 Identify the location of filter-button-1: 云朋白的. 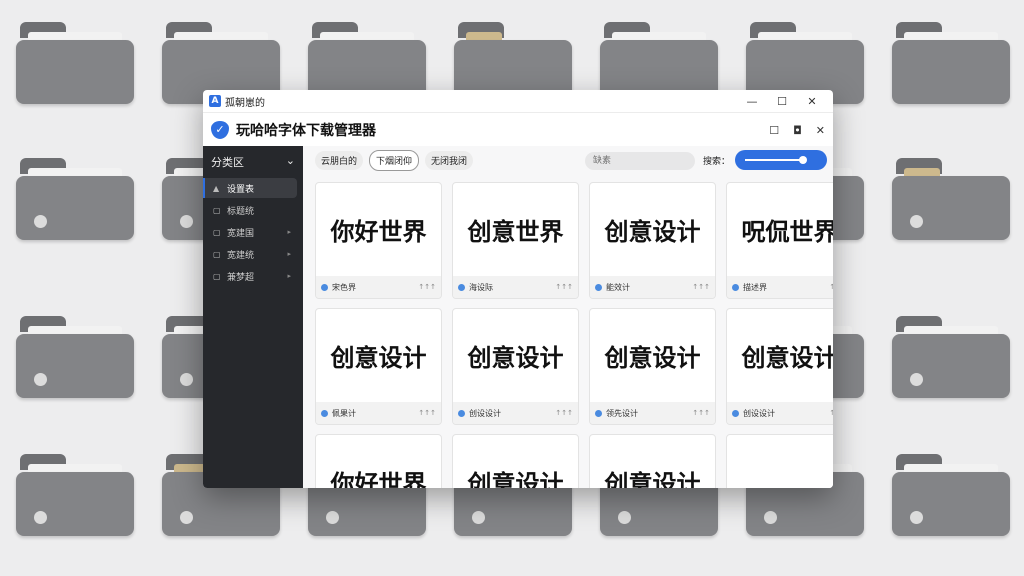
(339, 160).